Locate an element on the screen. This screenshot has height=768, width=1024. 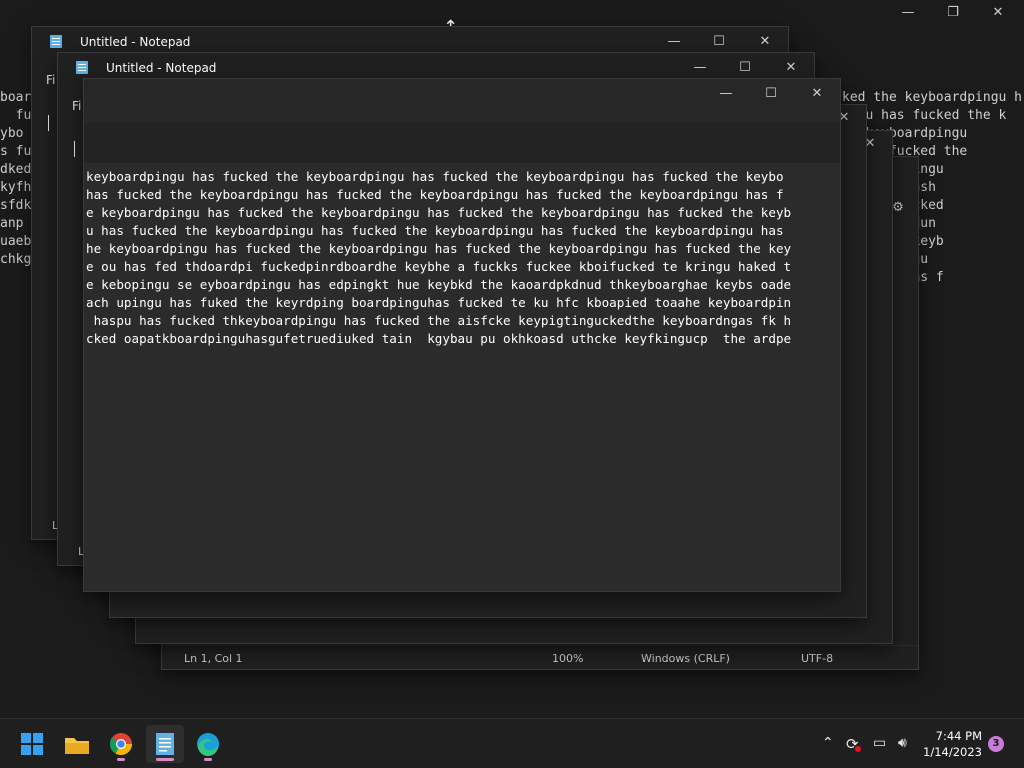
notification-badge: 3 is located at coordinates (996, 744).